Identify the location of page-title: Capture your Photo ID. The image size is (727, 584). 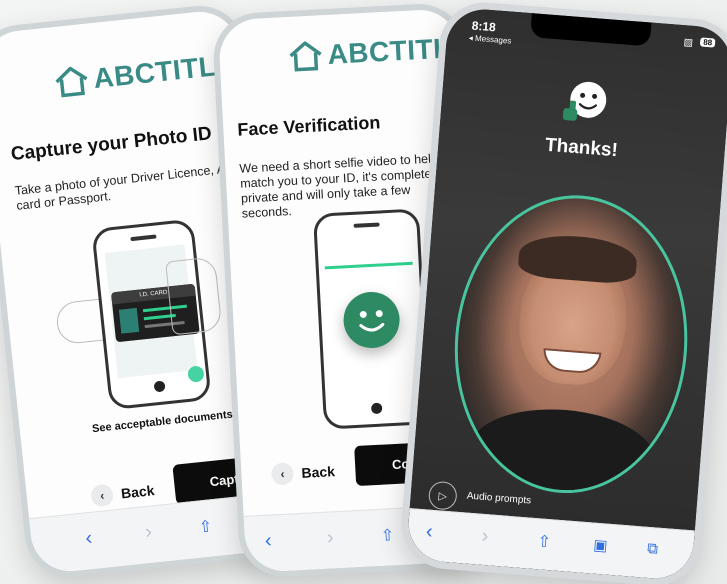
(111, 144).